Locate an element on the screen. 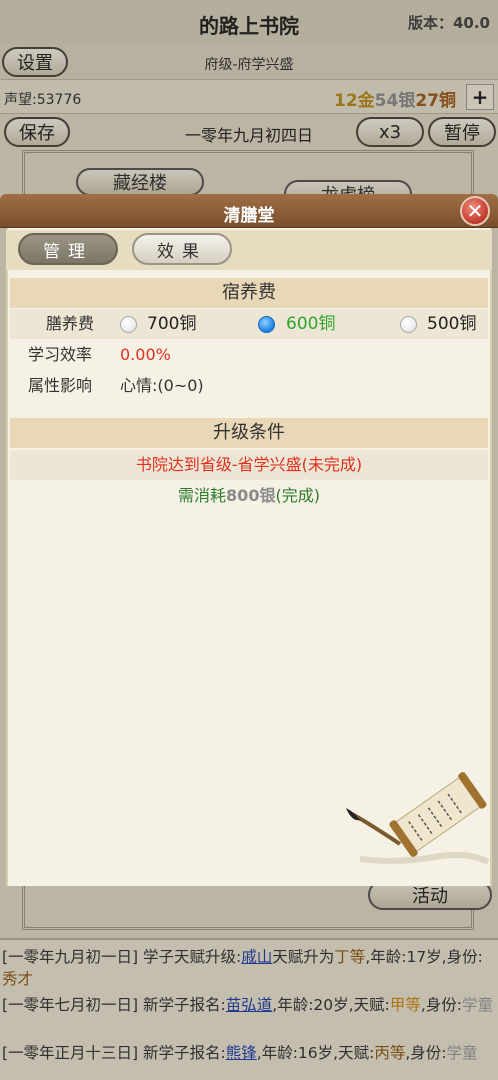 This screenshot has width=498, height=1080. boarding-section-title: 宿养费 is located at coordinates (249, 293).